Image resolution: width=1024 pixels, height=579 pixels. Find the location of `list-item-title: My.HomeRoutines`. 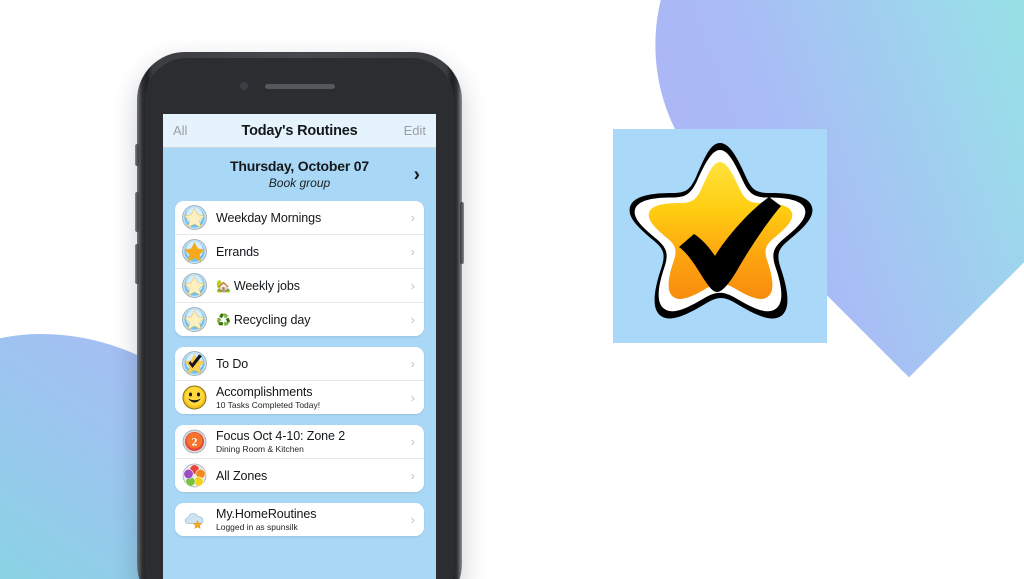

list-item-title: My.HomeRoutines is located at coordinates (266, 514).